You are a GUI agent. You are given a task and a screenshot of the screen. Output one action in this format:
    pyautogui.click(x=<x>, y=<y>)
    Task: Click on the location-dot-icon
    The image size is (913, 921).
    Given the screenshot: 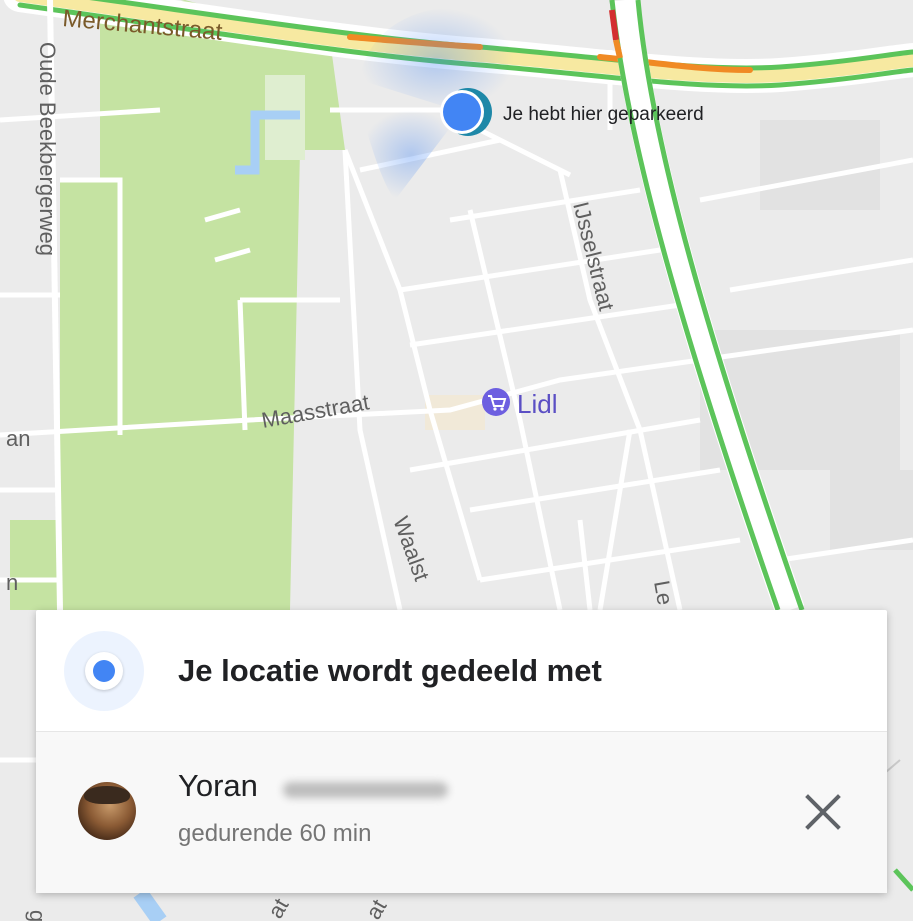 What is the action you would take?
    pyautogui.click(x=462, y=112)
    